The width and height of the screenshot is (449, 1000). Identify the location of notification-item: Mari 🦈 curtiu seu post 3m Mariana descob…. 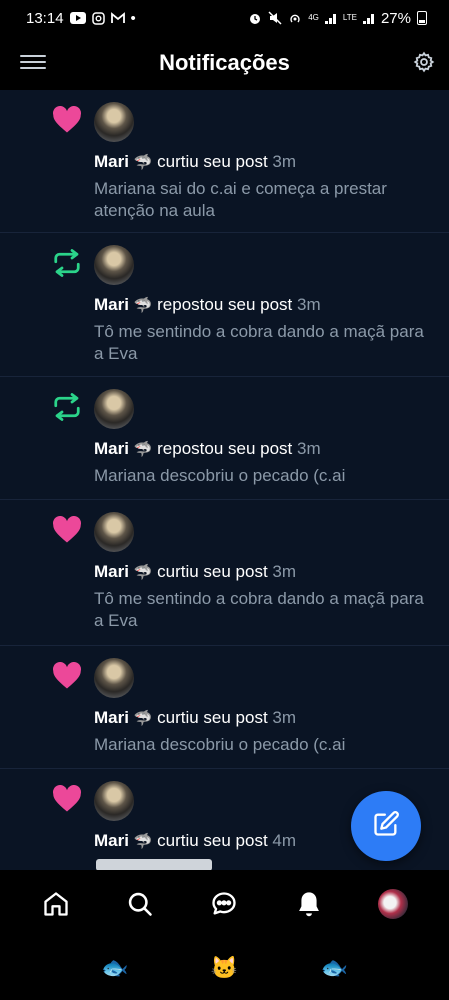
(224, 707).